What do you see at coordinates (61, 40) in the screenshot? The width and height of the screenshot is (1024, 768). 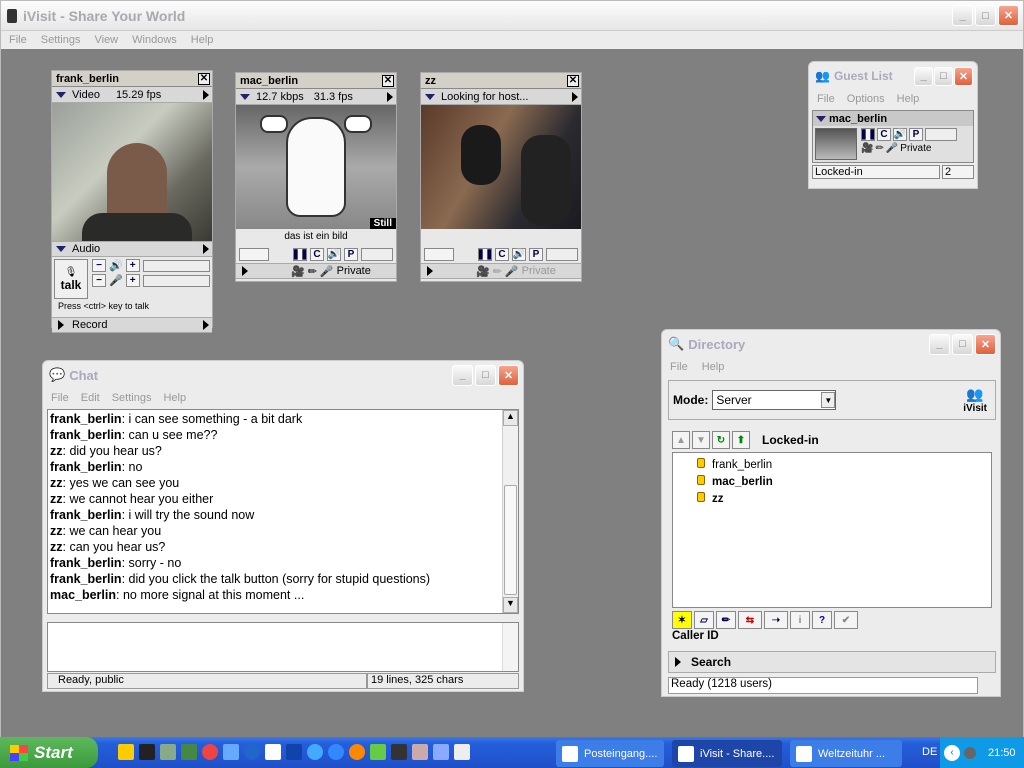 I see `menu-settings: Settings` at bounding box center [61, 40].